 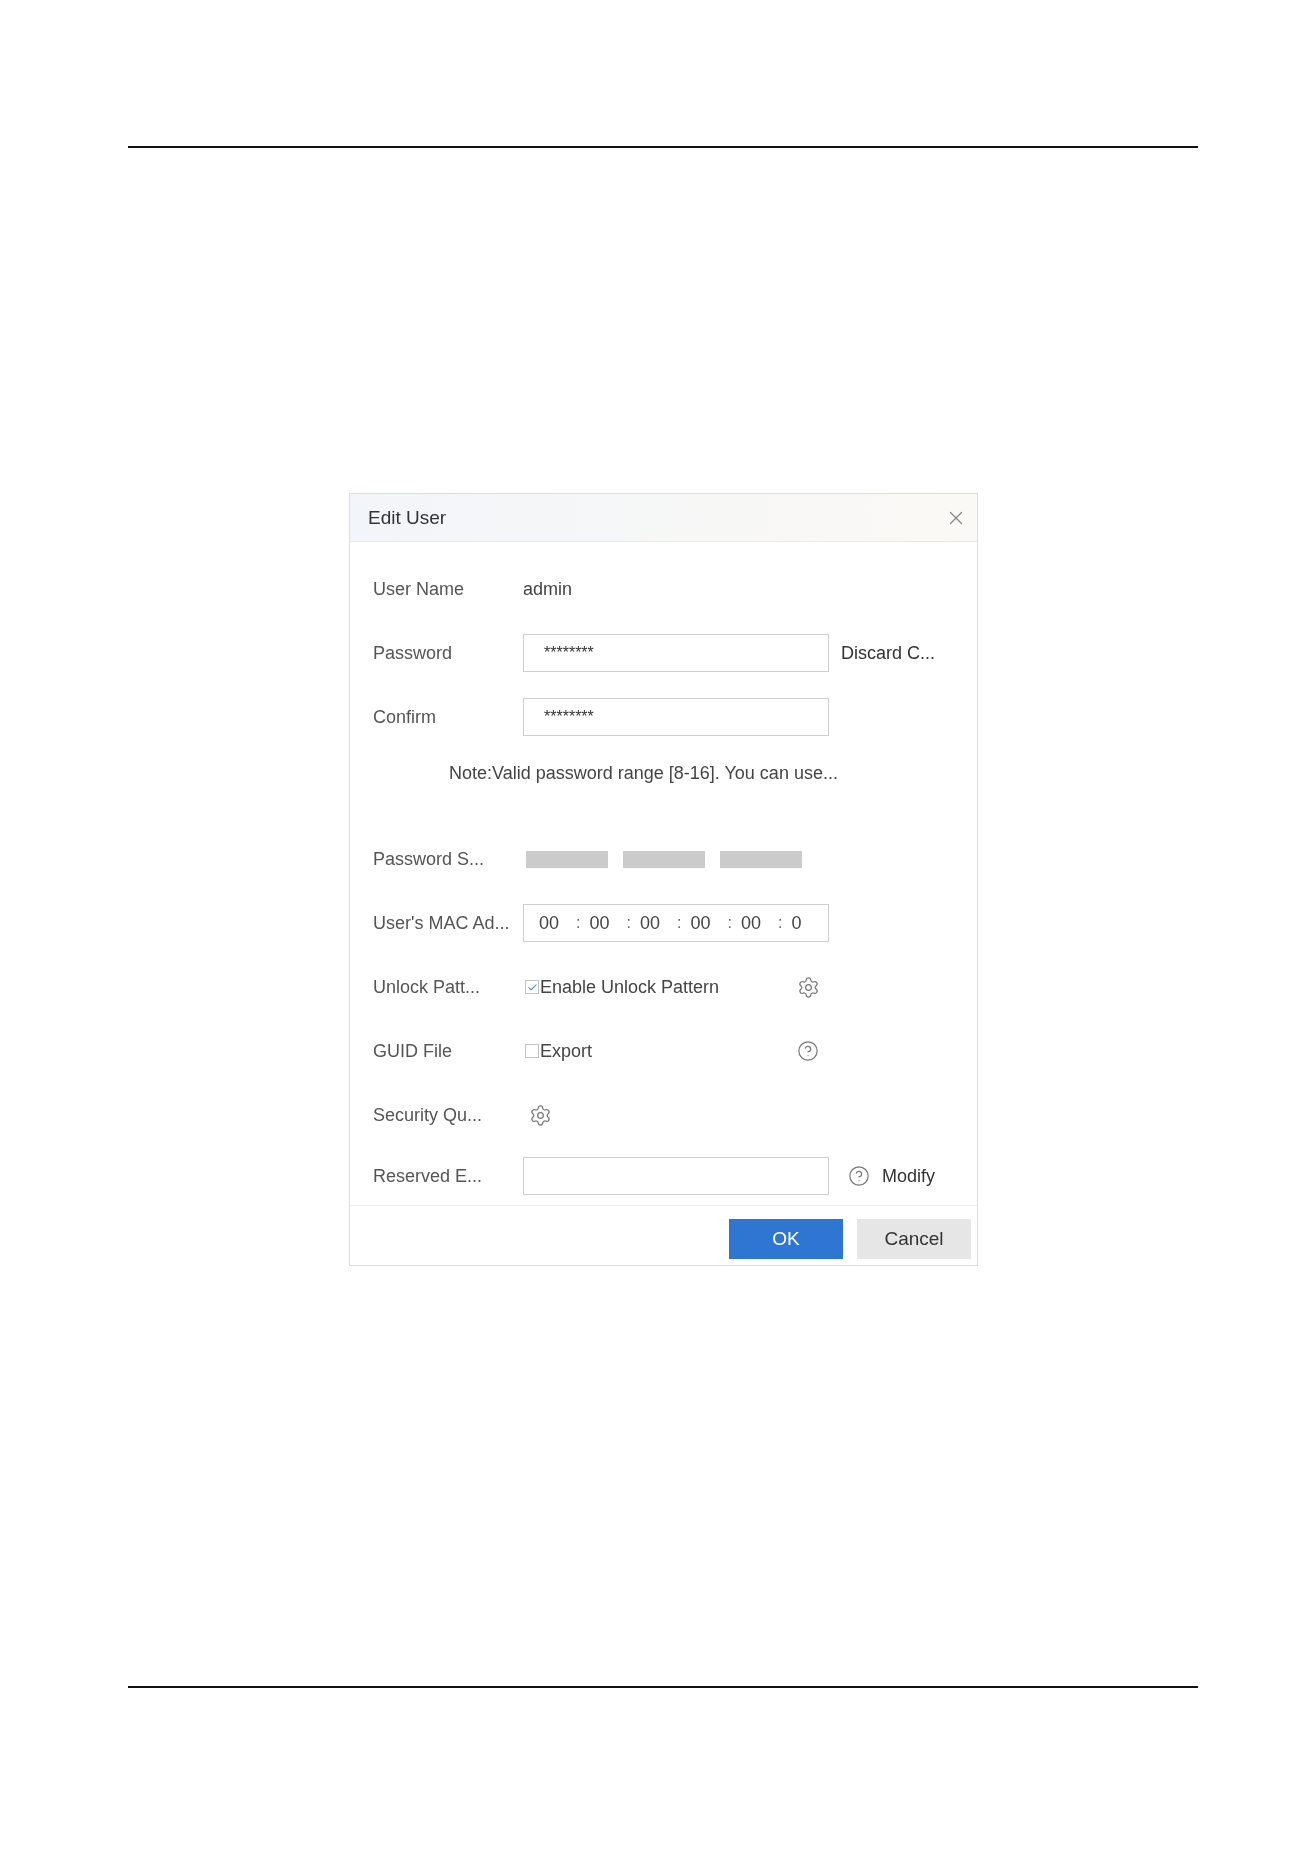 I want to click on cancel-button: Cancel, so click(x=914, y=1239).